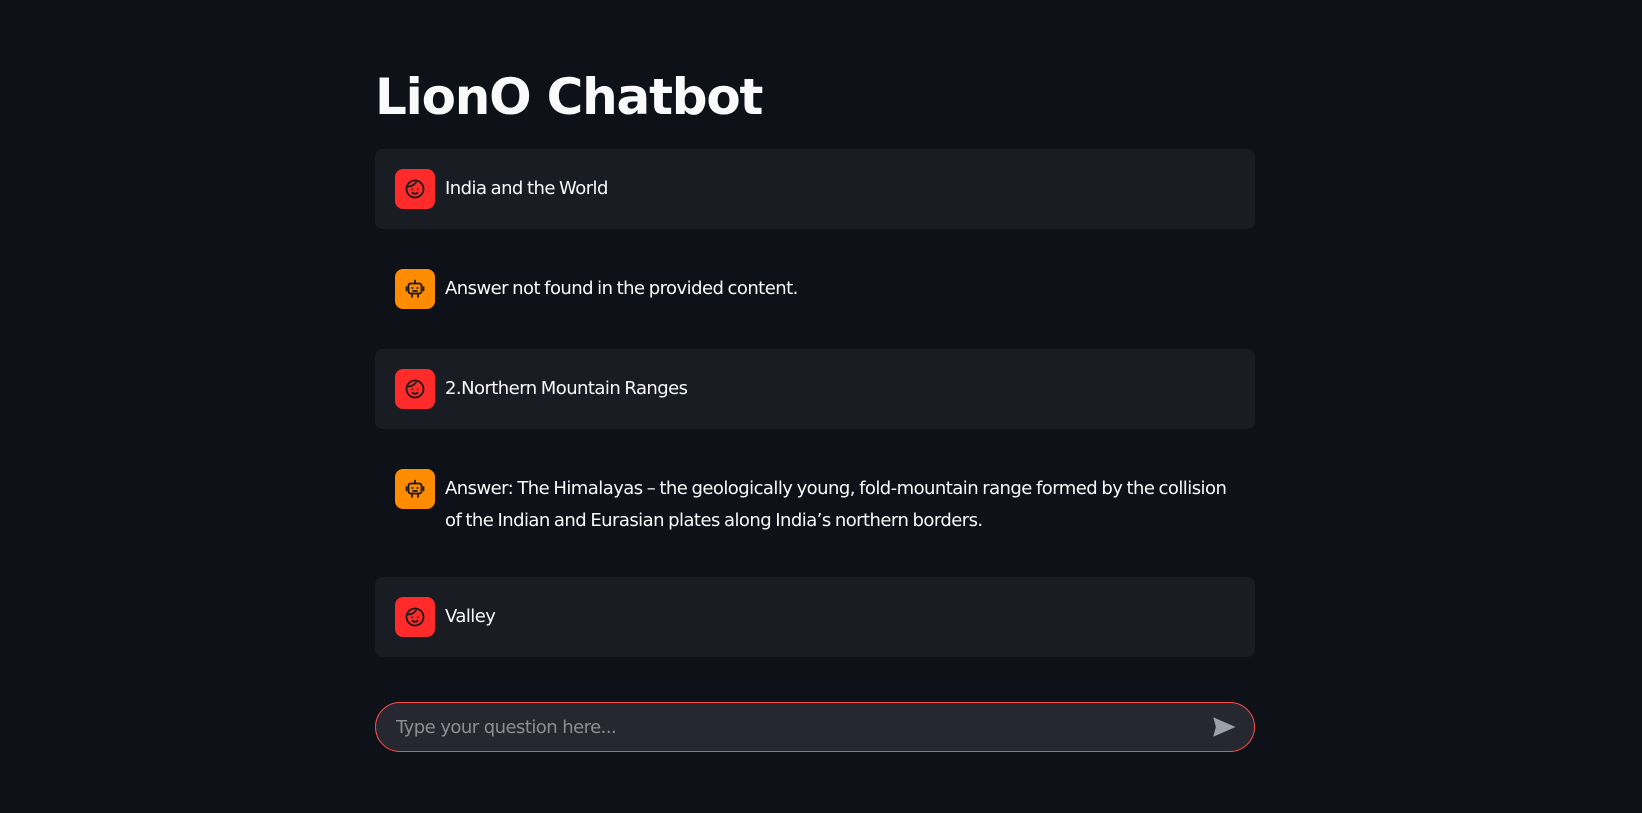  Describe the element at coordinates (470, 616) in the screenshot. I see `message-text: Valley` at that location.